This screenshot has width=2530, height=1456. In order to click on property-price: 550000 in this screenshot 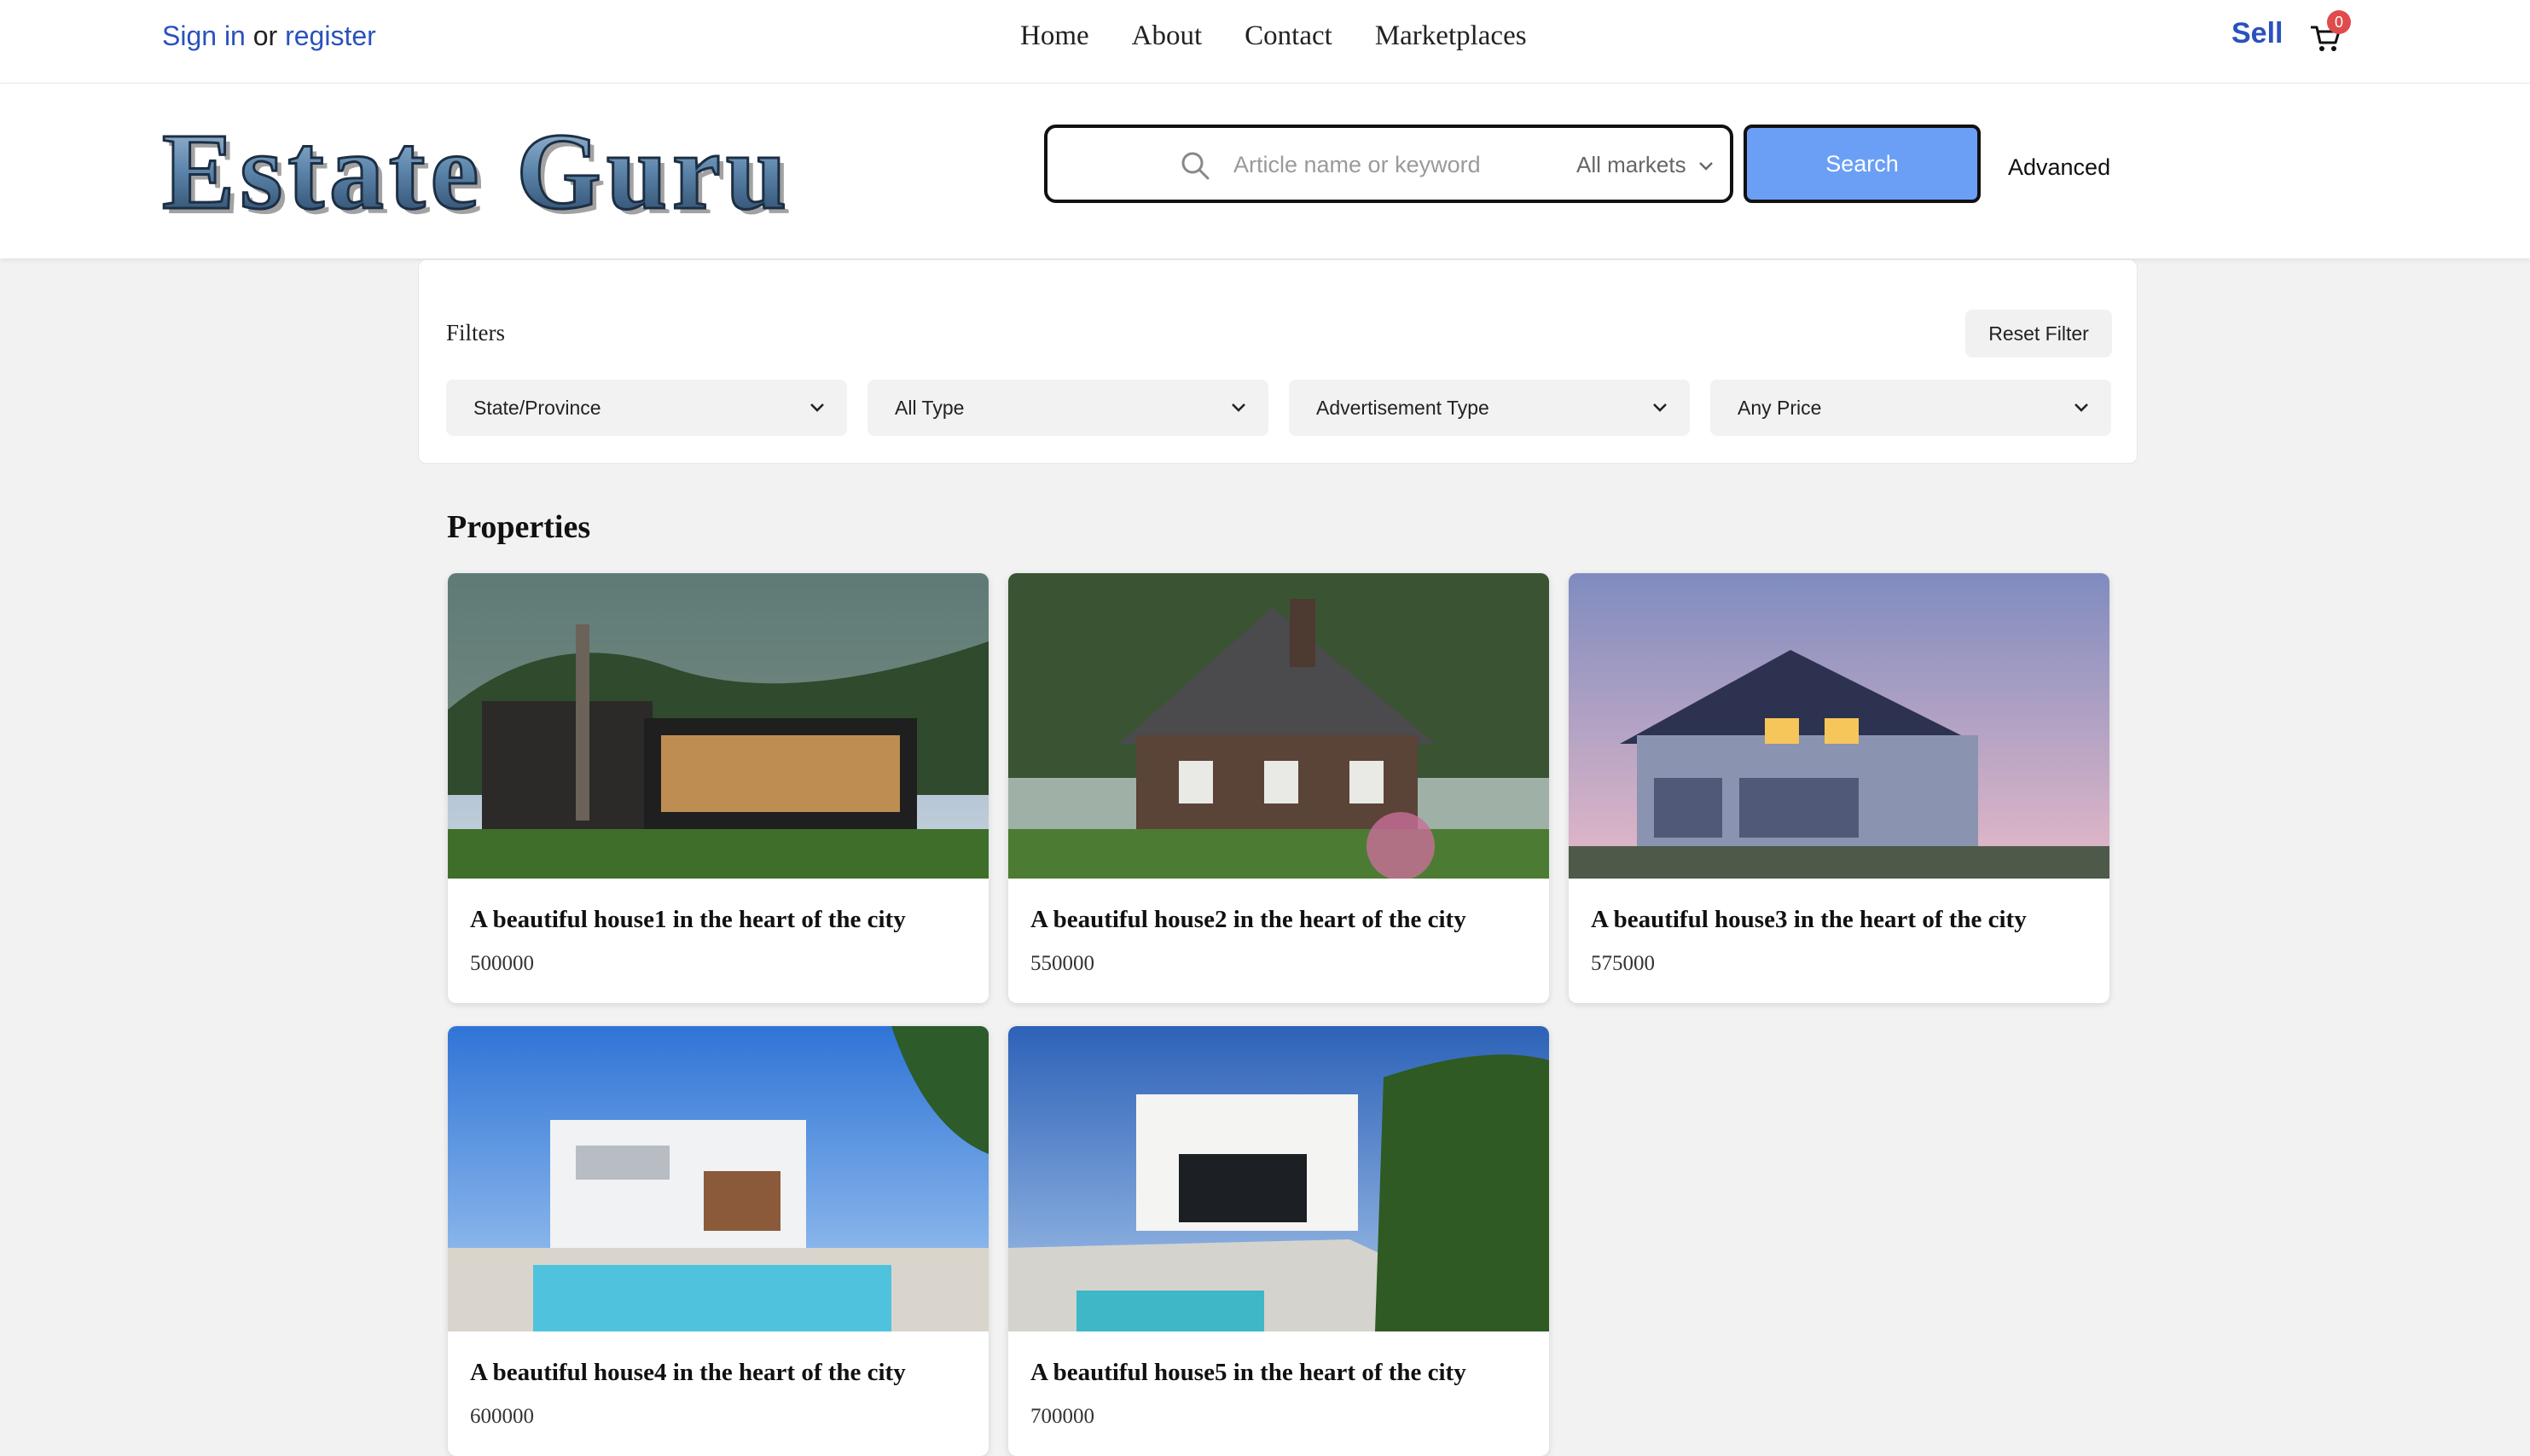, I will do `click(1062, 963)`.